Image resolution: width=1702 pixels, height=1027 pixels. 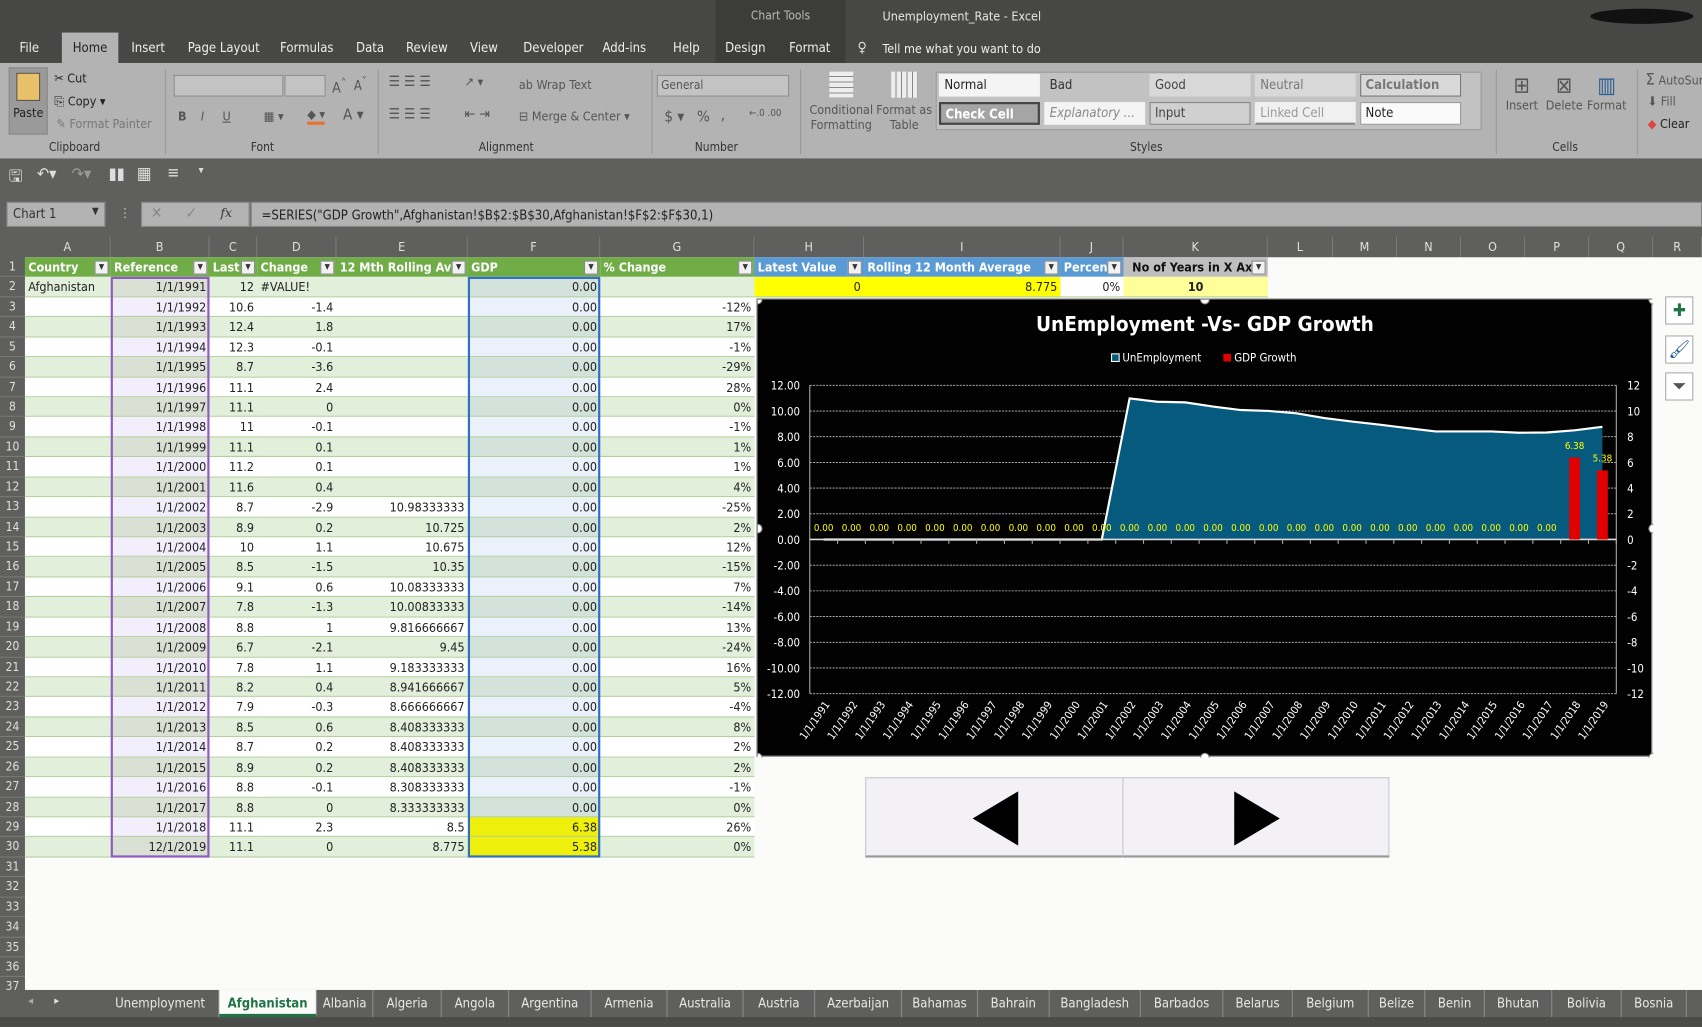 What do you see at coordinates (306, 48) in the screenshot?
I see `ribbon-tab-formulas: Formulas` at bounding box center [306, 48].